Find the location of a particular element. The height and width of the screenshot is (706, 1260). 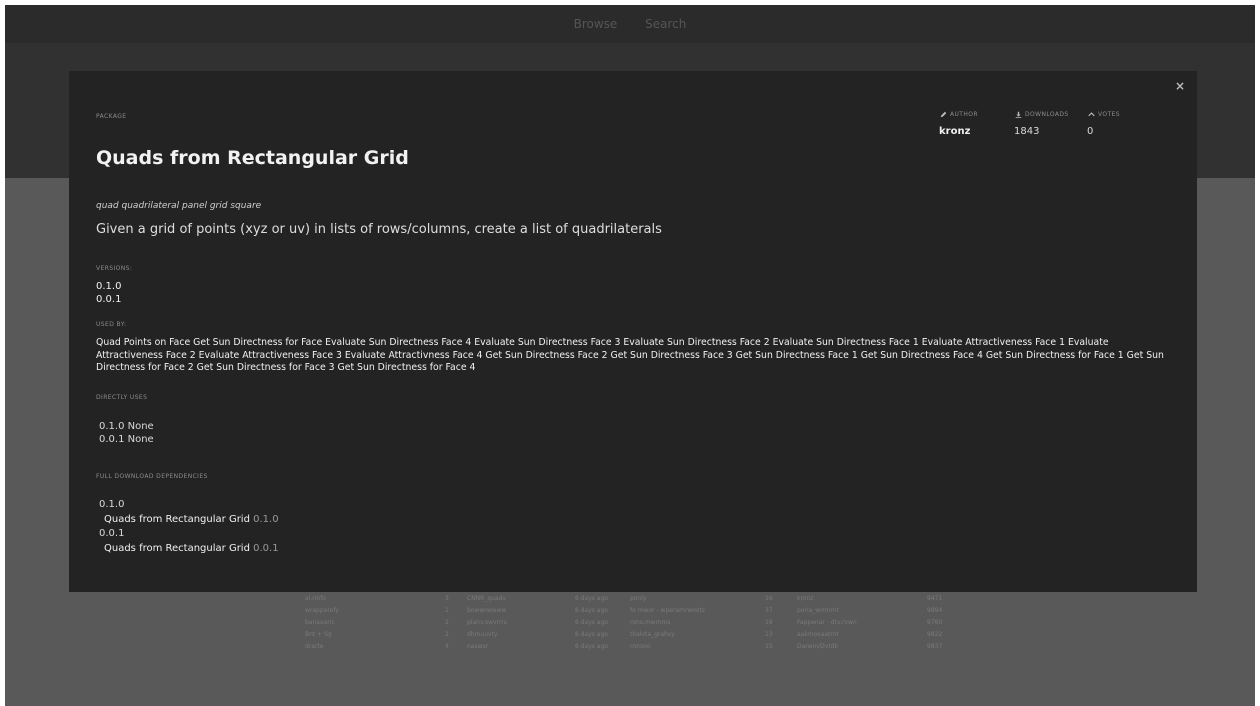

background-table-cell: 15 is located at coordinates (769, 646).